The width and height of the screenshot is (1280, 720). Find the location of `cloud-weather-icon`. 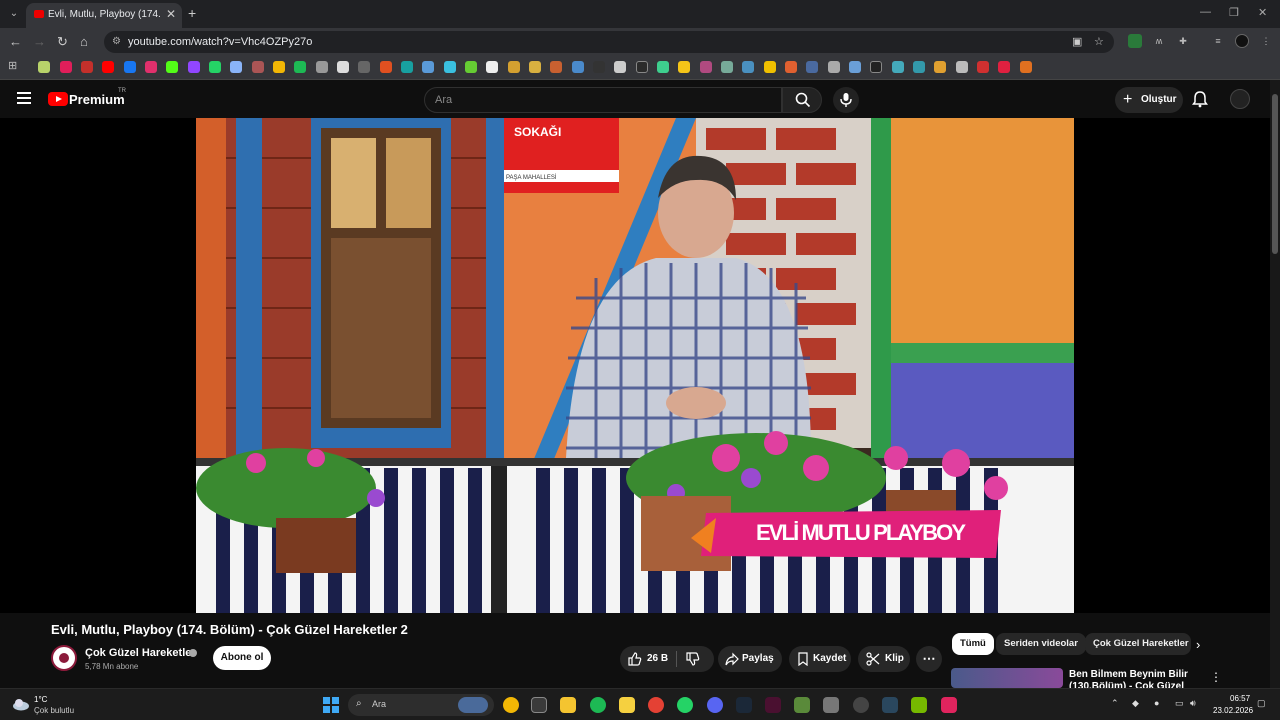

cloud-weather-icon is located at coordinates (21, 704).